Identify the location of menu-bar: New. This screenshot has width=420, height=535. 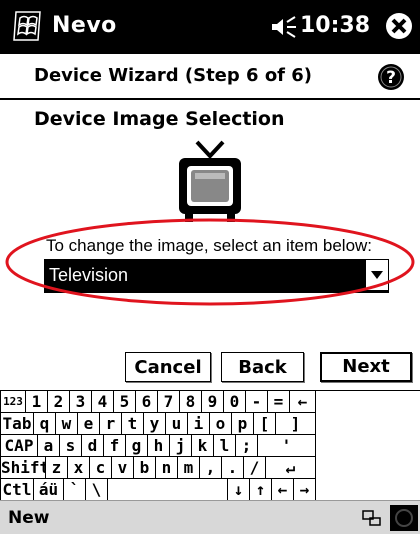
(210, 517).